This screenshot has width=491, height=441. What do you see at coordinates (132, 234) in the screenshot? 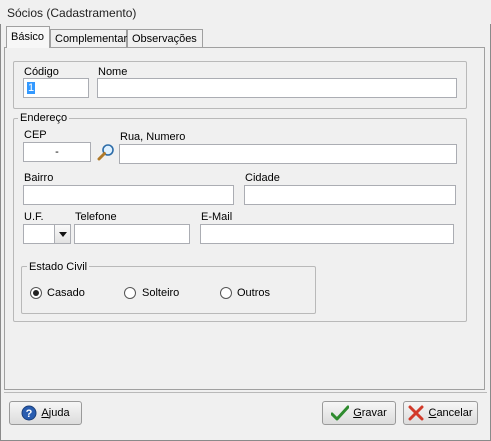
I see `telefone-field` at bounding box center [132, 234].